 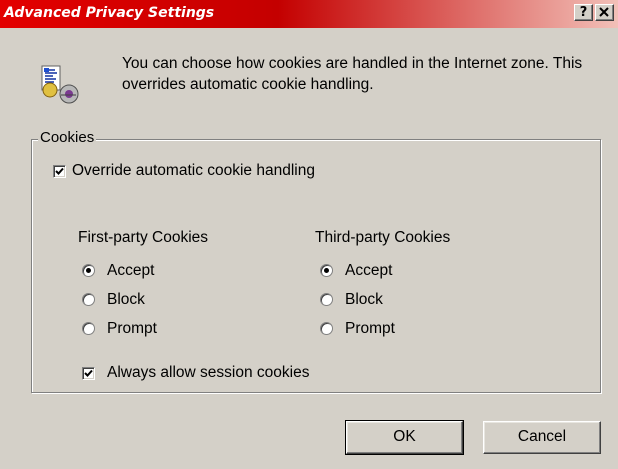 What do you see at coordinates (370, 329) in the screenshot?
I see `third-party-prompt-label: Prompt` at bounding box center [370, 329].